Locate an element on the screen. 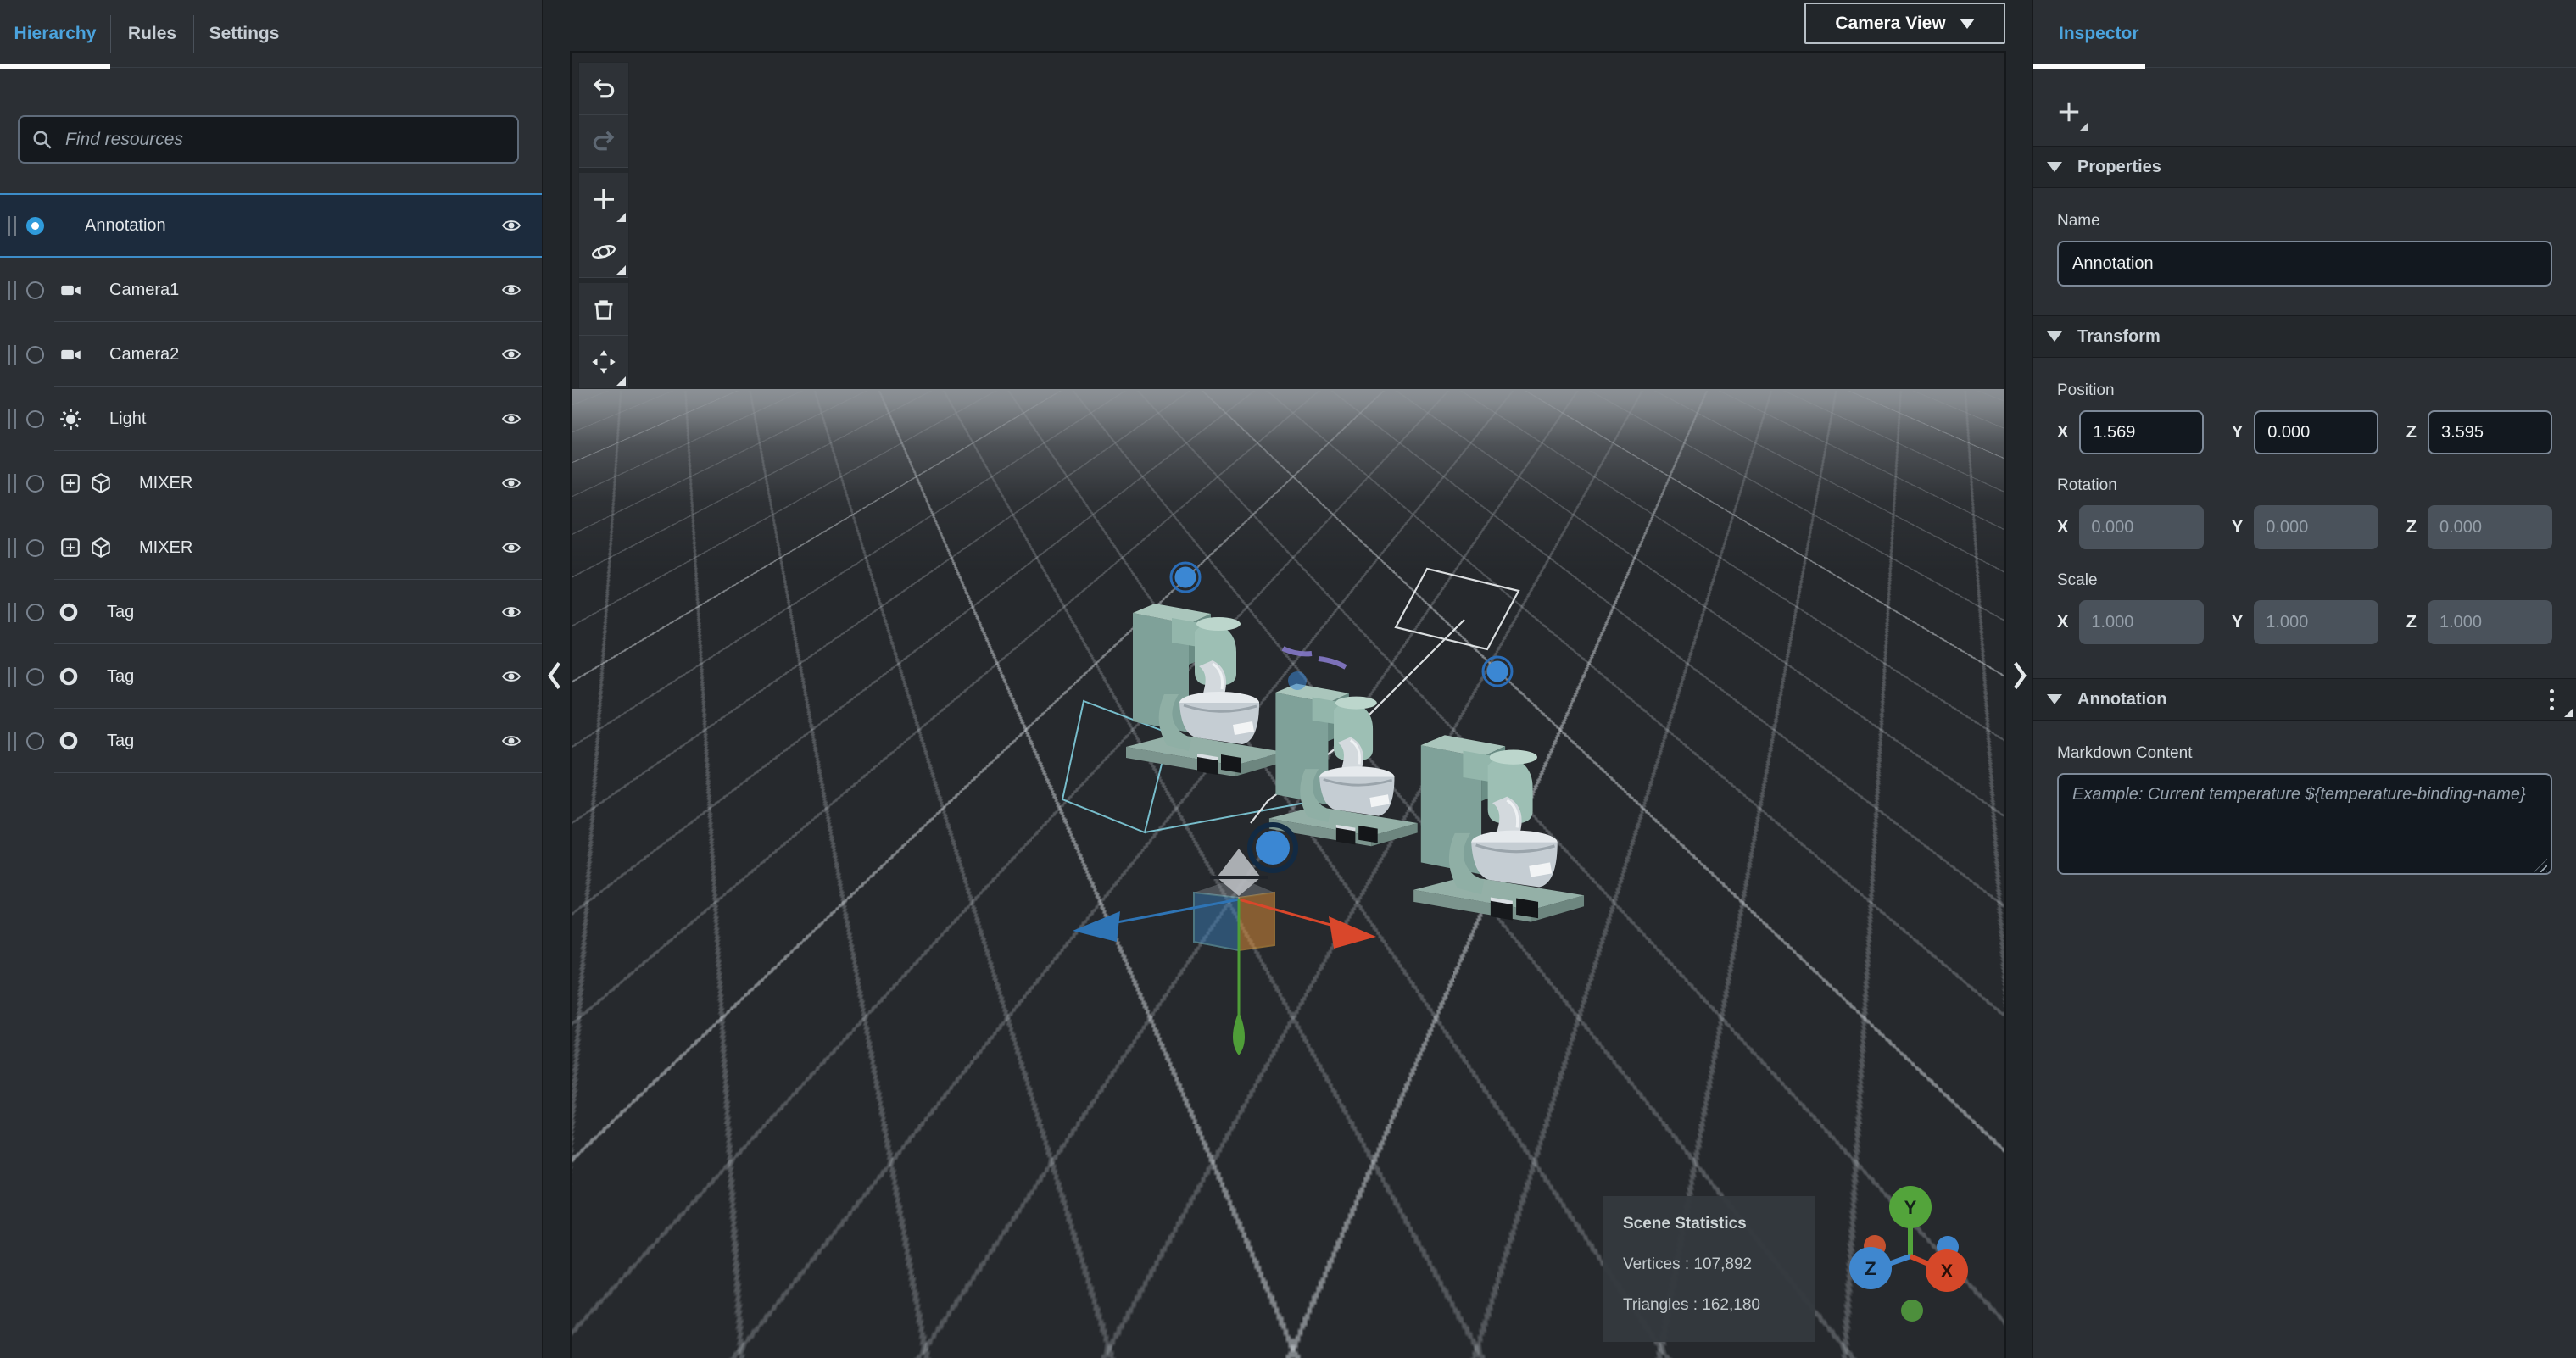 The width and height of the screenshot is (2576, 1358). trash-icon is located at coordinates (603, 309).